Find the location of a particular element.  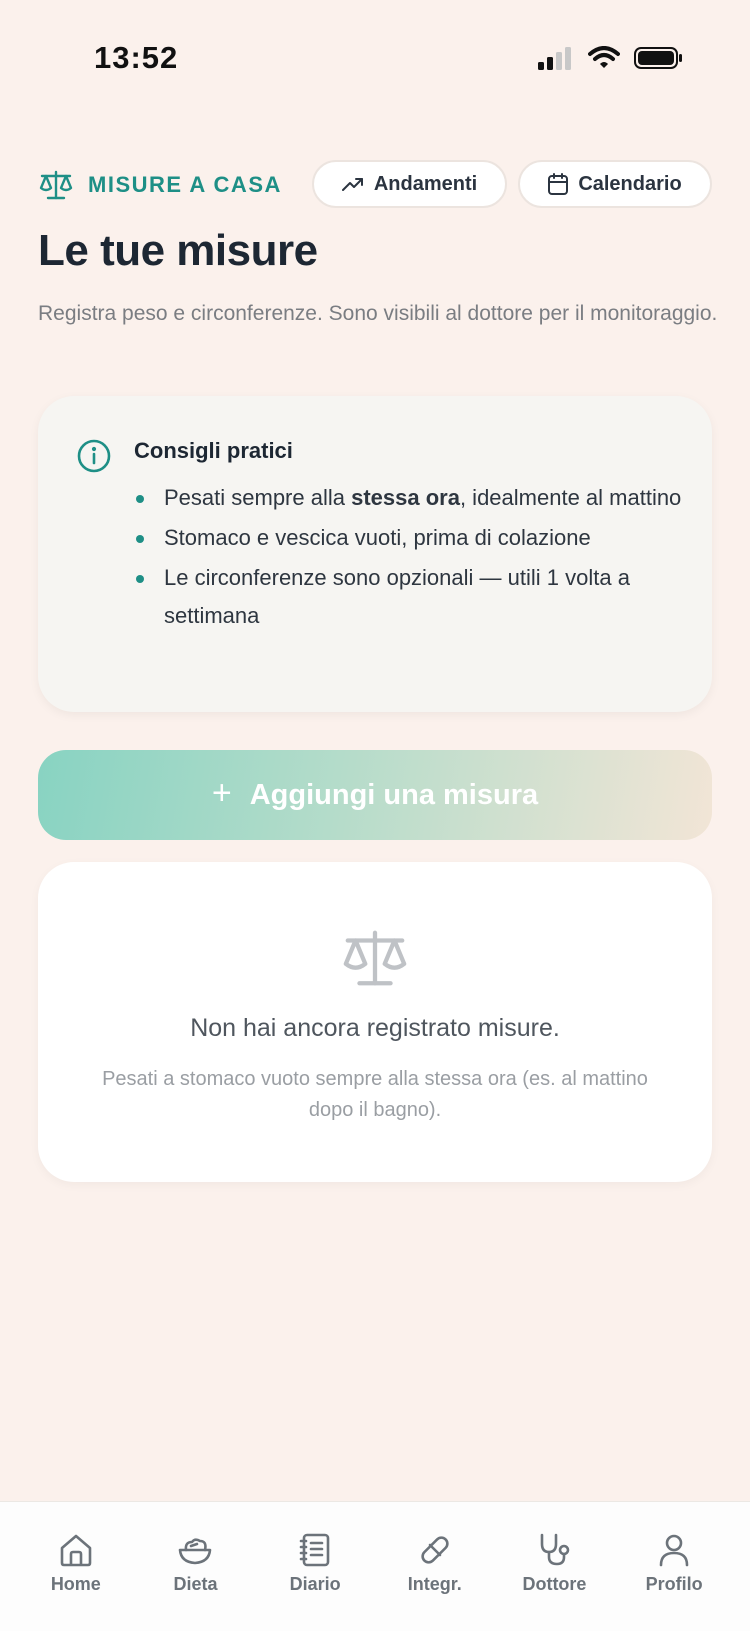

tab-doctor: Dottore is located at coordinates (554, 1566).